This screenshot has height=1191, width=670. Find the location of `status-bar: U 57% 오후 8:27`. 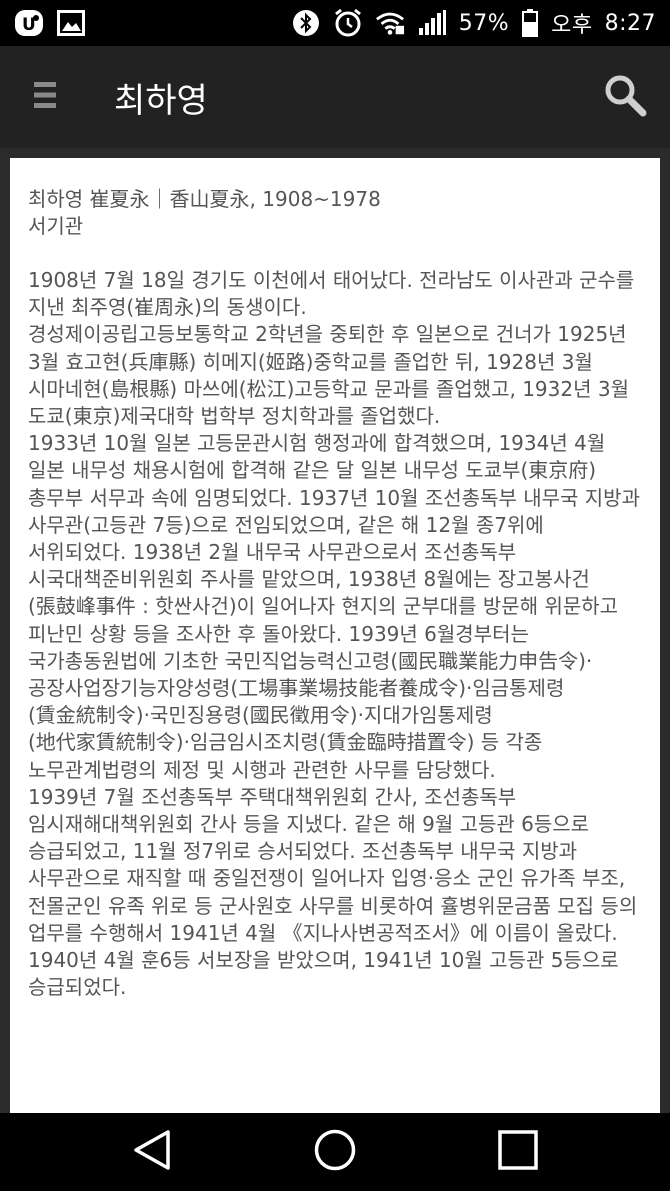

status-bar: U 57% 오후 8:27 is located at coordinates (335, 23).